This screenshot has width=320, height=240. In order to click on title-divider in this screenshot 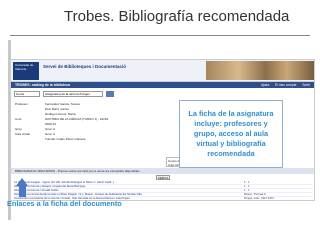, I will do `click(160, 35)`.